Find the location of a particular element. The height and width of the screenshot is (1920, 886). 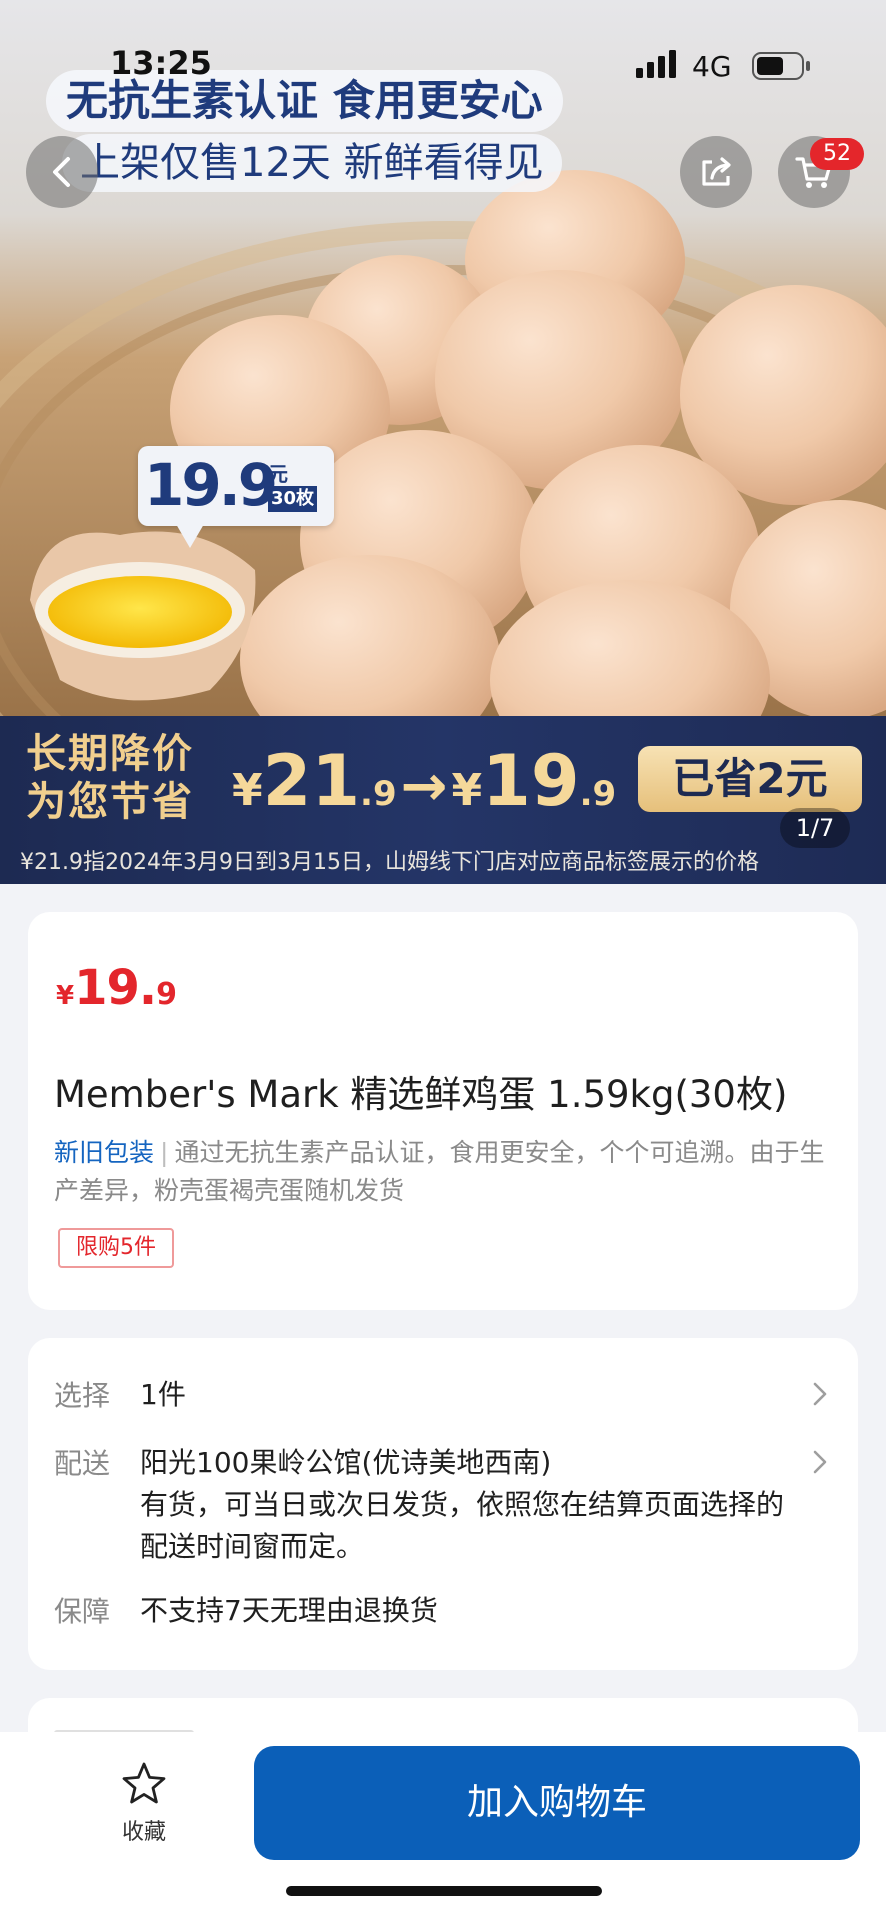

image-pager: 1/7 is located at coordinates (815, 828).